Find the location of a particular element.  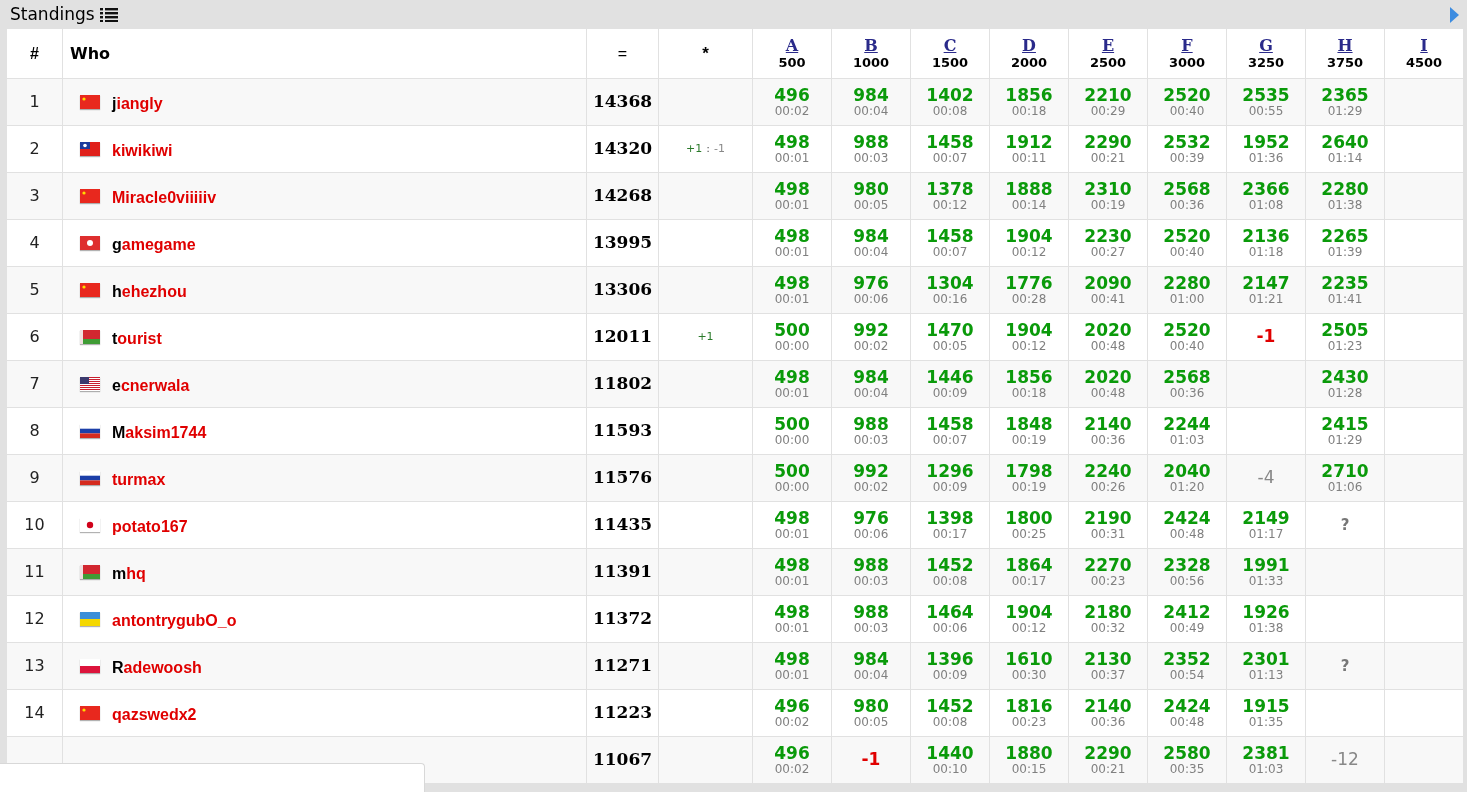

submission-time: 01:08 is located at coordinates (1266, 205).